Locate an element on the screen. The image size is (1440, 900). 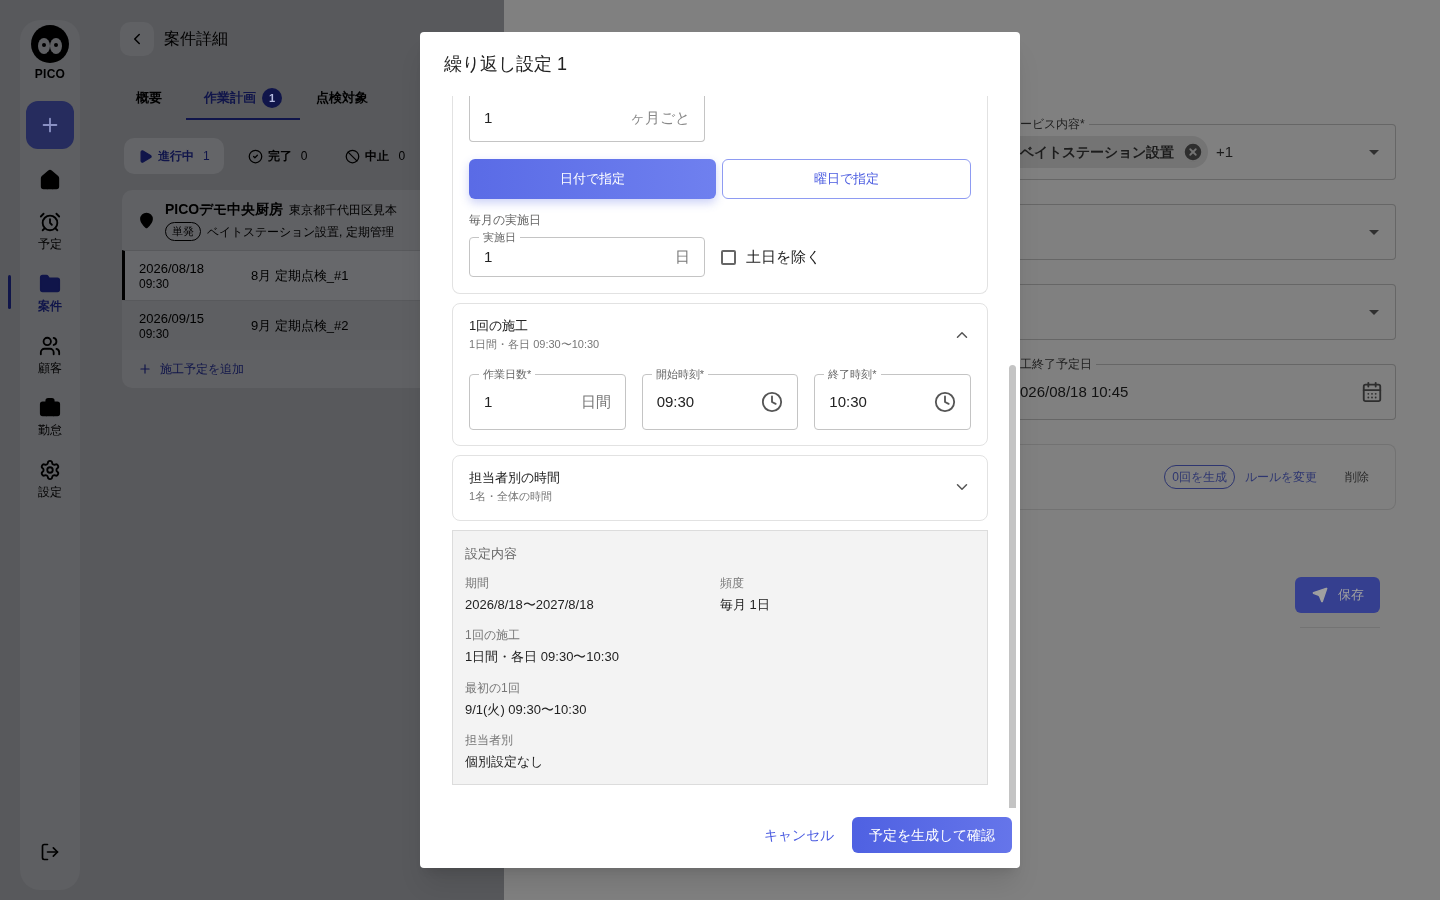
summary-label: 最初の1回 is located at coordinates (493, 688).